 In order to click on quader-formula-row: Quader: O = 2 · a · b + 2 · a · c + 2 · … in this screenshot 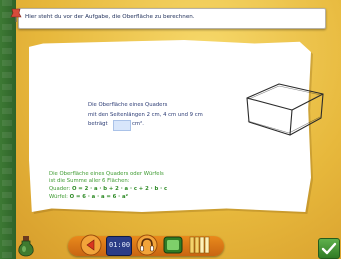, I will do `click(108, 189)`.